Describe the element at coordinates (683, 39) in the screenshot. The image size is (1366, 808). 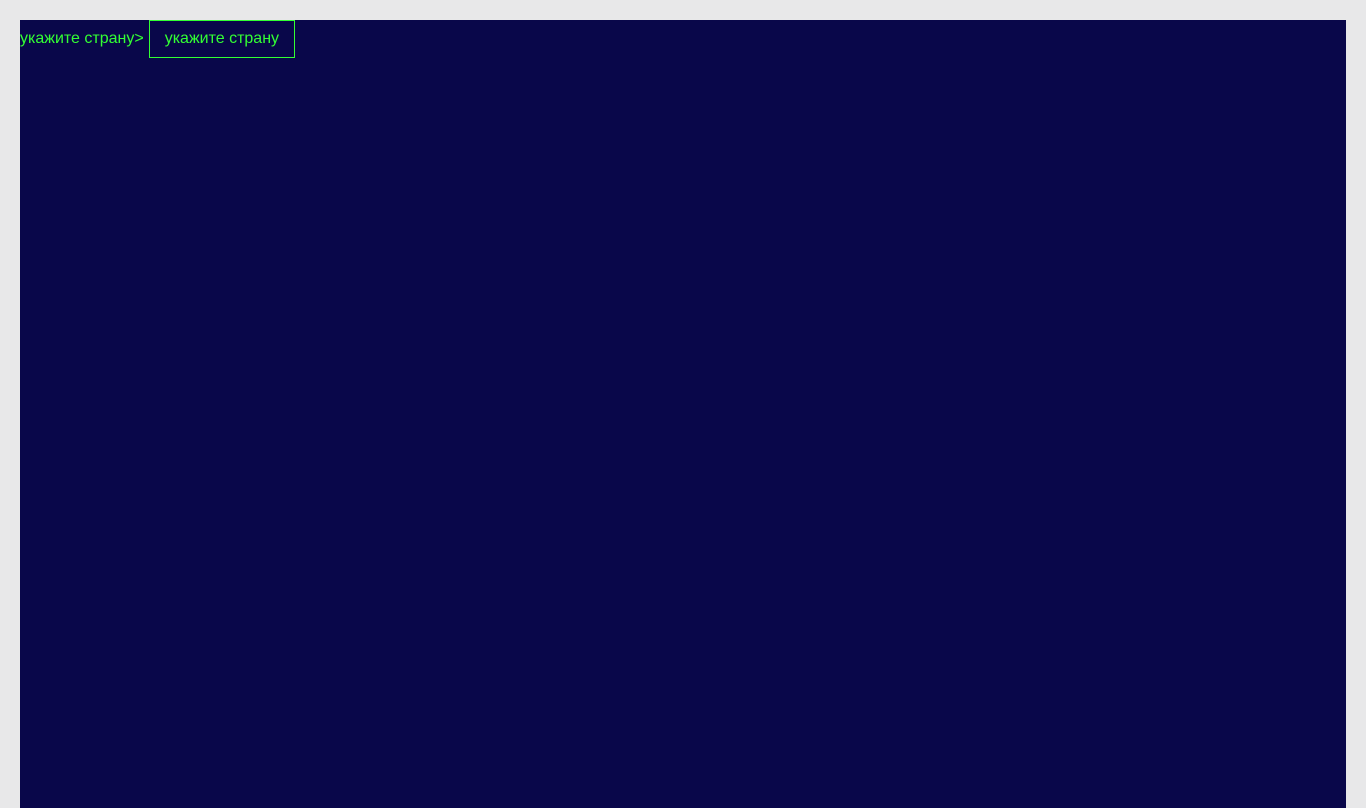
I see `prompt-line: укажите страну> укажите страну` at that location.